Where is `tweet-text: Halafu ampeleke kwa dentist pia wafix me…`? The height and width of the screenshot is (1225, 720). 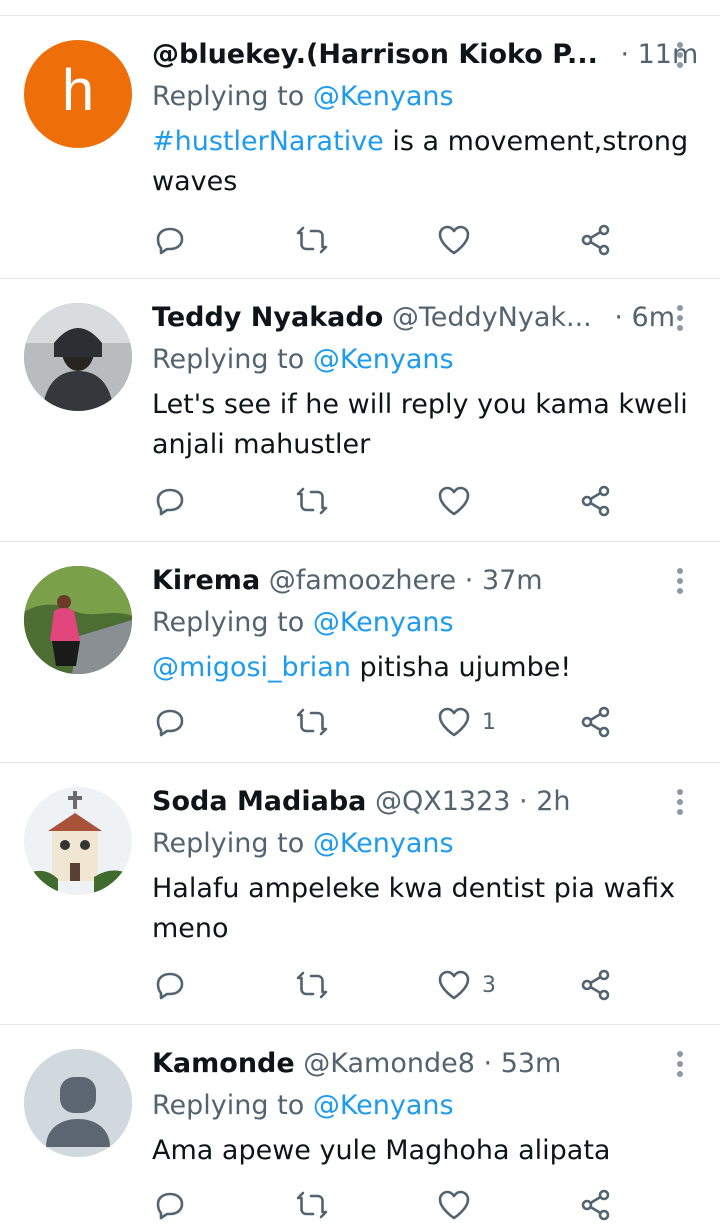
tweet-text: Halafu ampeleke kwa dentist pia wafix me… is located at coordinates (422, 909).